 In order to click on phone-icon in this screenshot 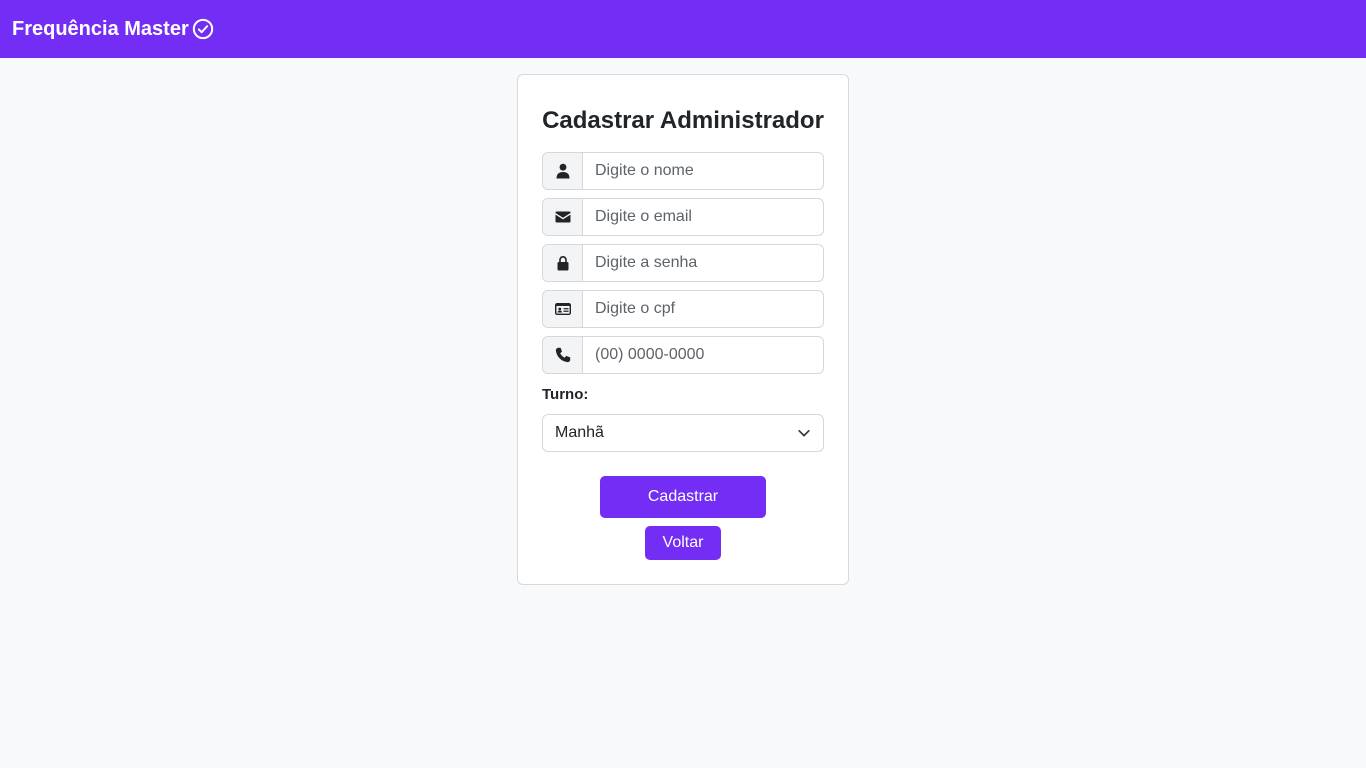, I will do `click(563, 355)`.